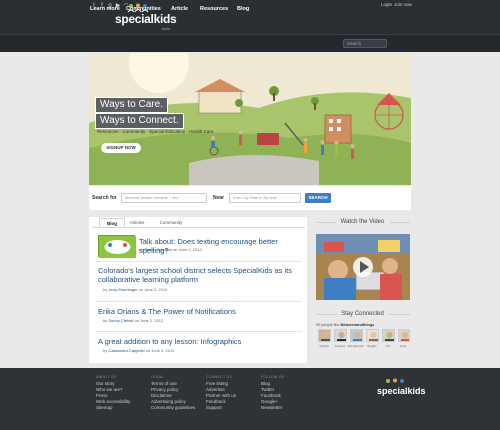 This screenshot has height=430, width=500. What do you see at coordinates (149, 320) in the screenshot?
I see `post-date-3: on June 2, 2012` at bounding box center [149, 320].